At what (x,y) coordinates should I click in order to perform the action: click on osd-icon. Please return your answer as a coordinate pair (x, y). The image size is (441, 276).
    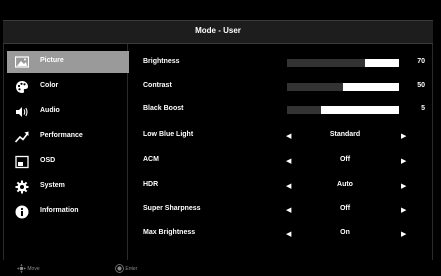
    Looking at the image, I should click on (22, 162).